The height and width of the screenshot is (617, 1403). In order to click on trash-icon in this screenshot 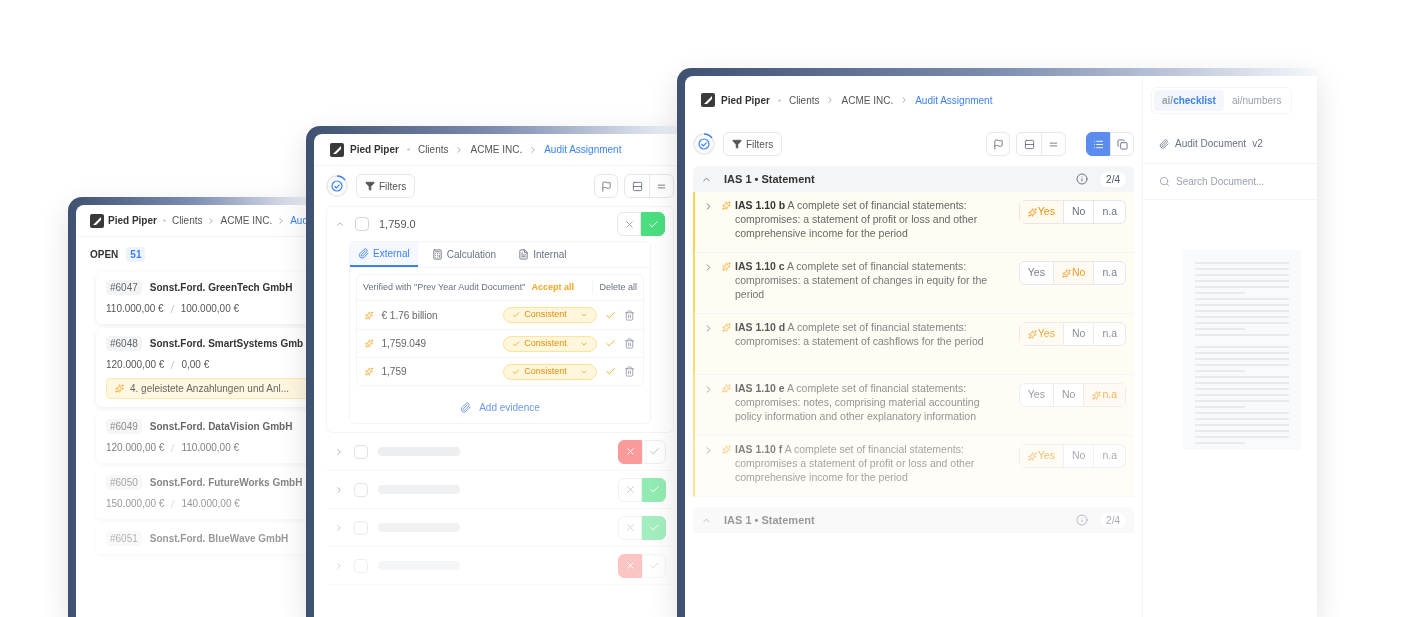, I will do `click(629, 315)`.